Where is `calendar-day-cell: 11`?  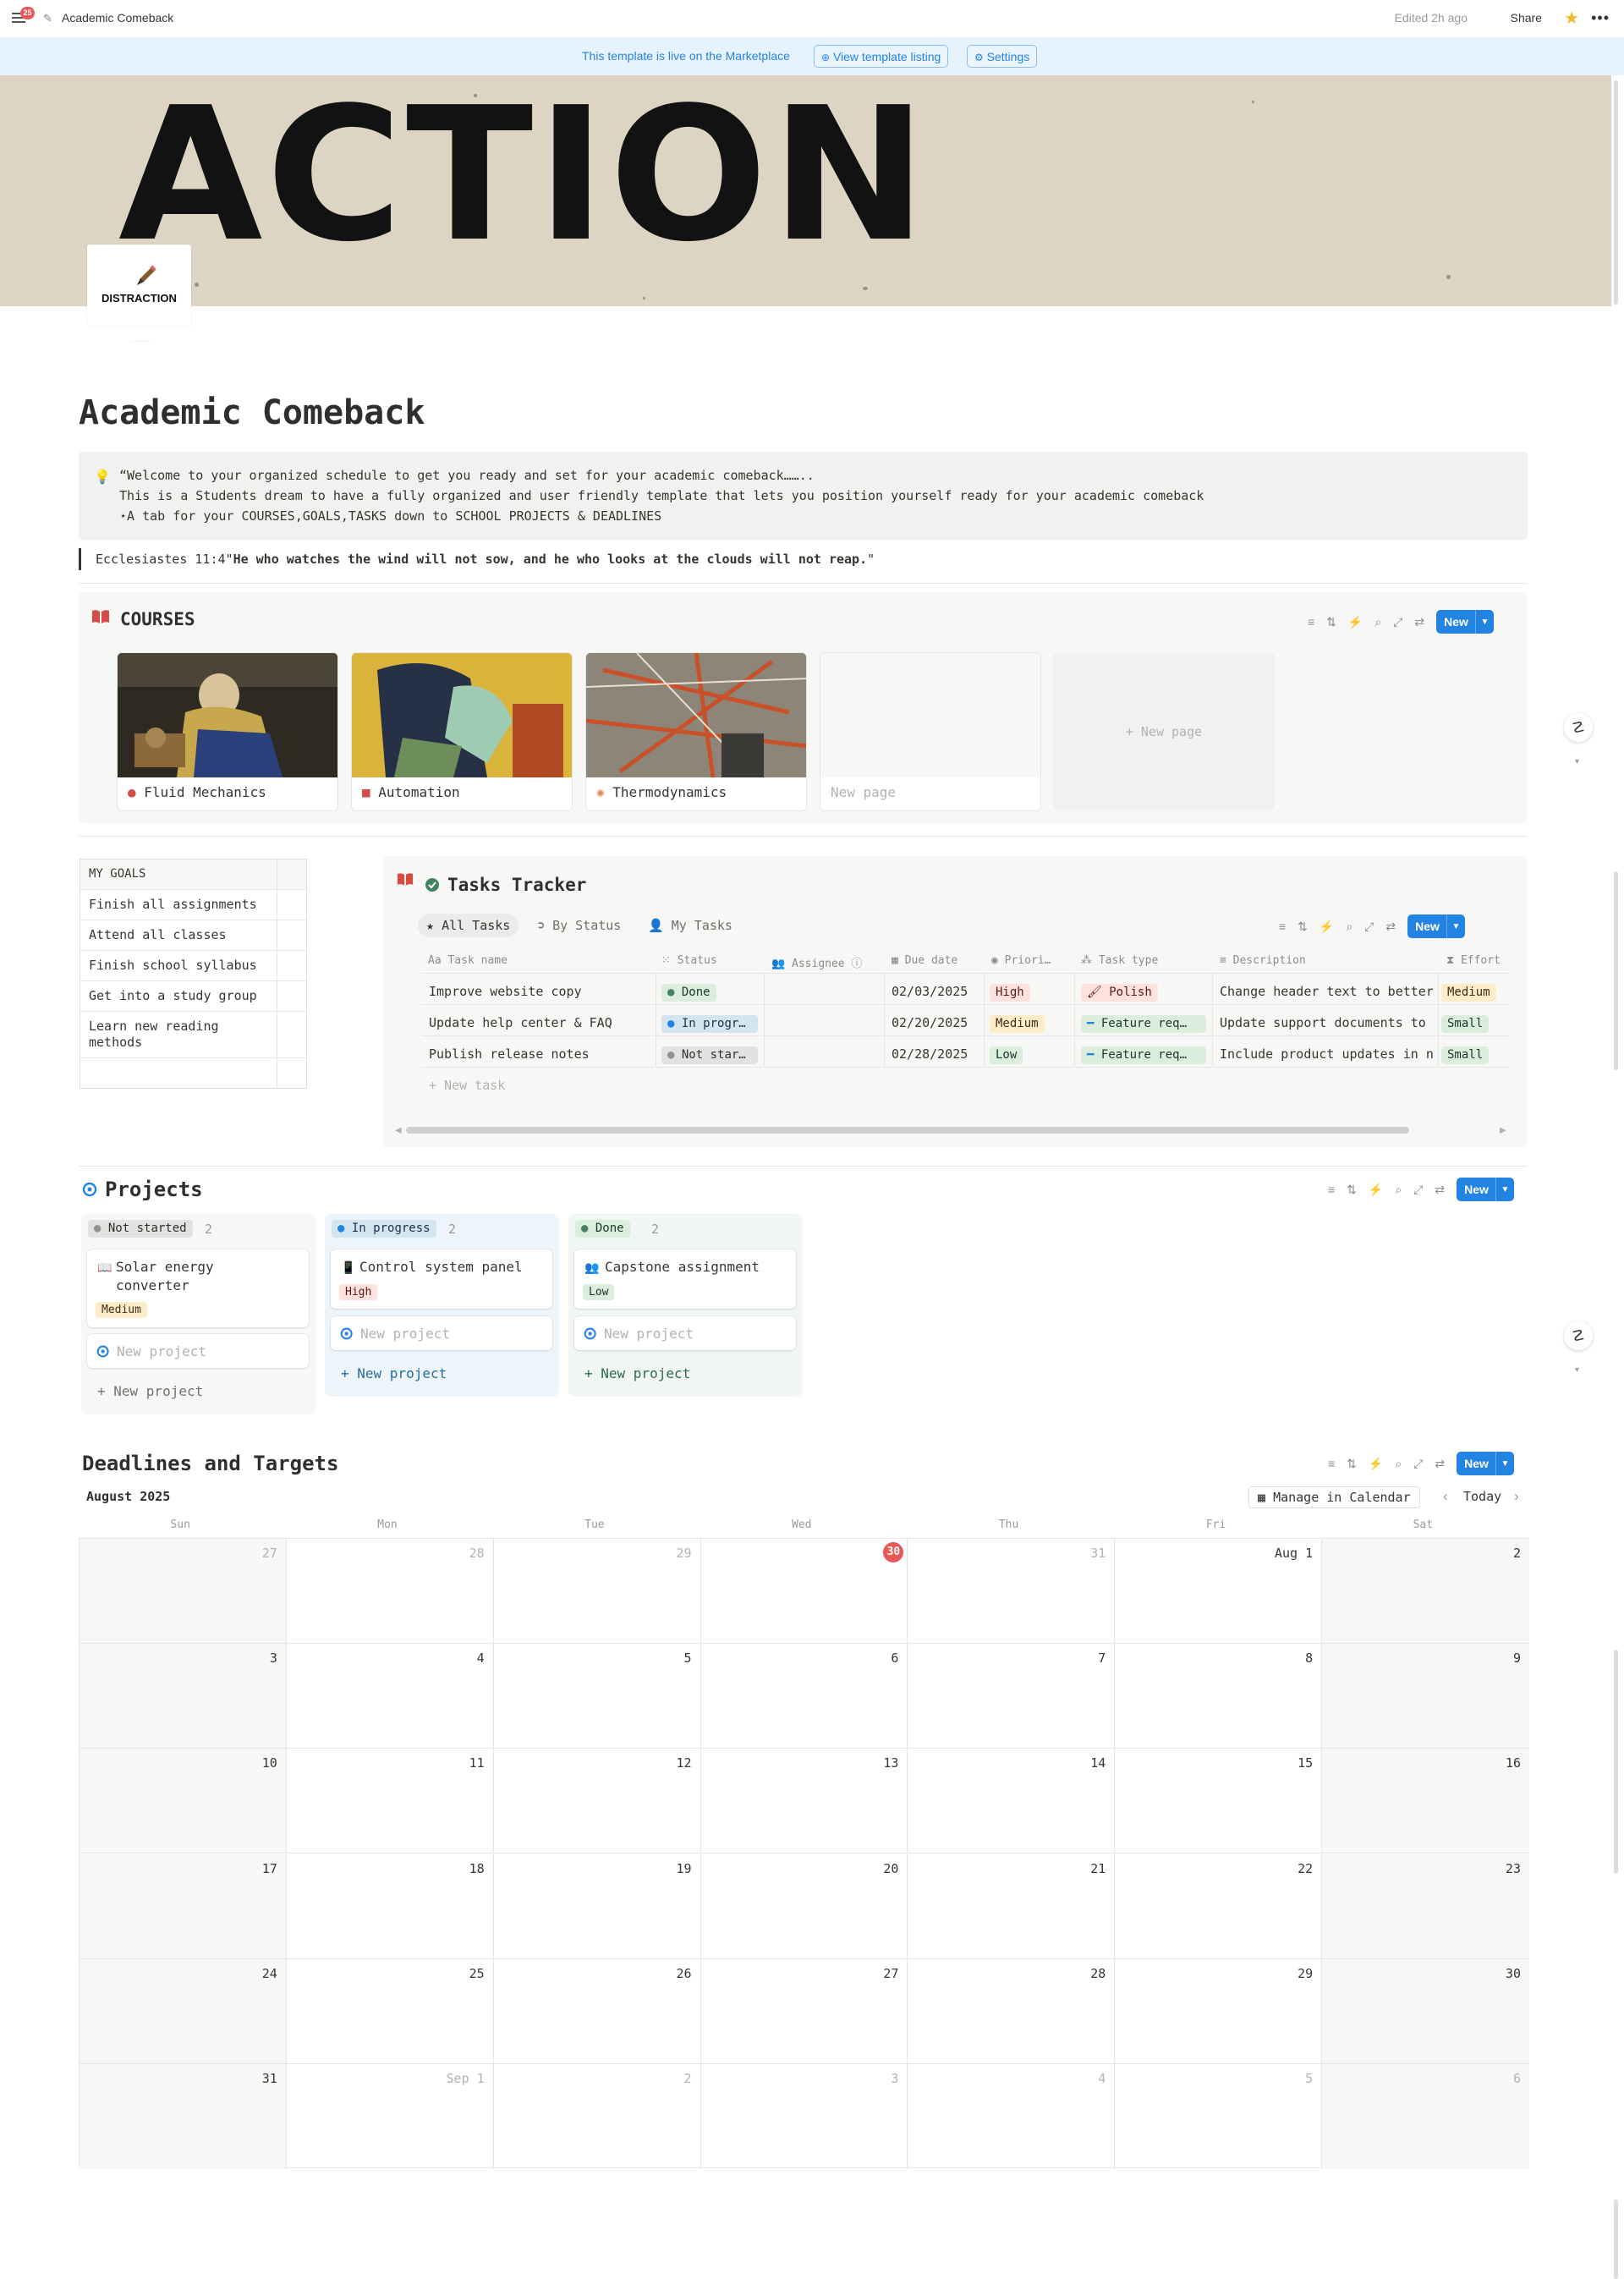 calendar-day-cell: 11 is located at coordinates (390, 1801).